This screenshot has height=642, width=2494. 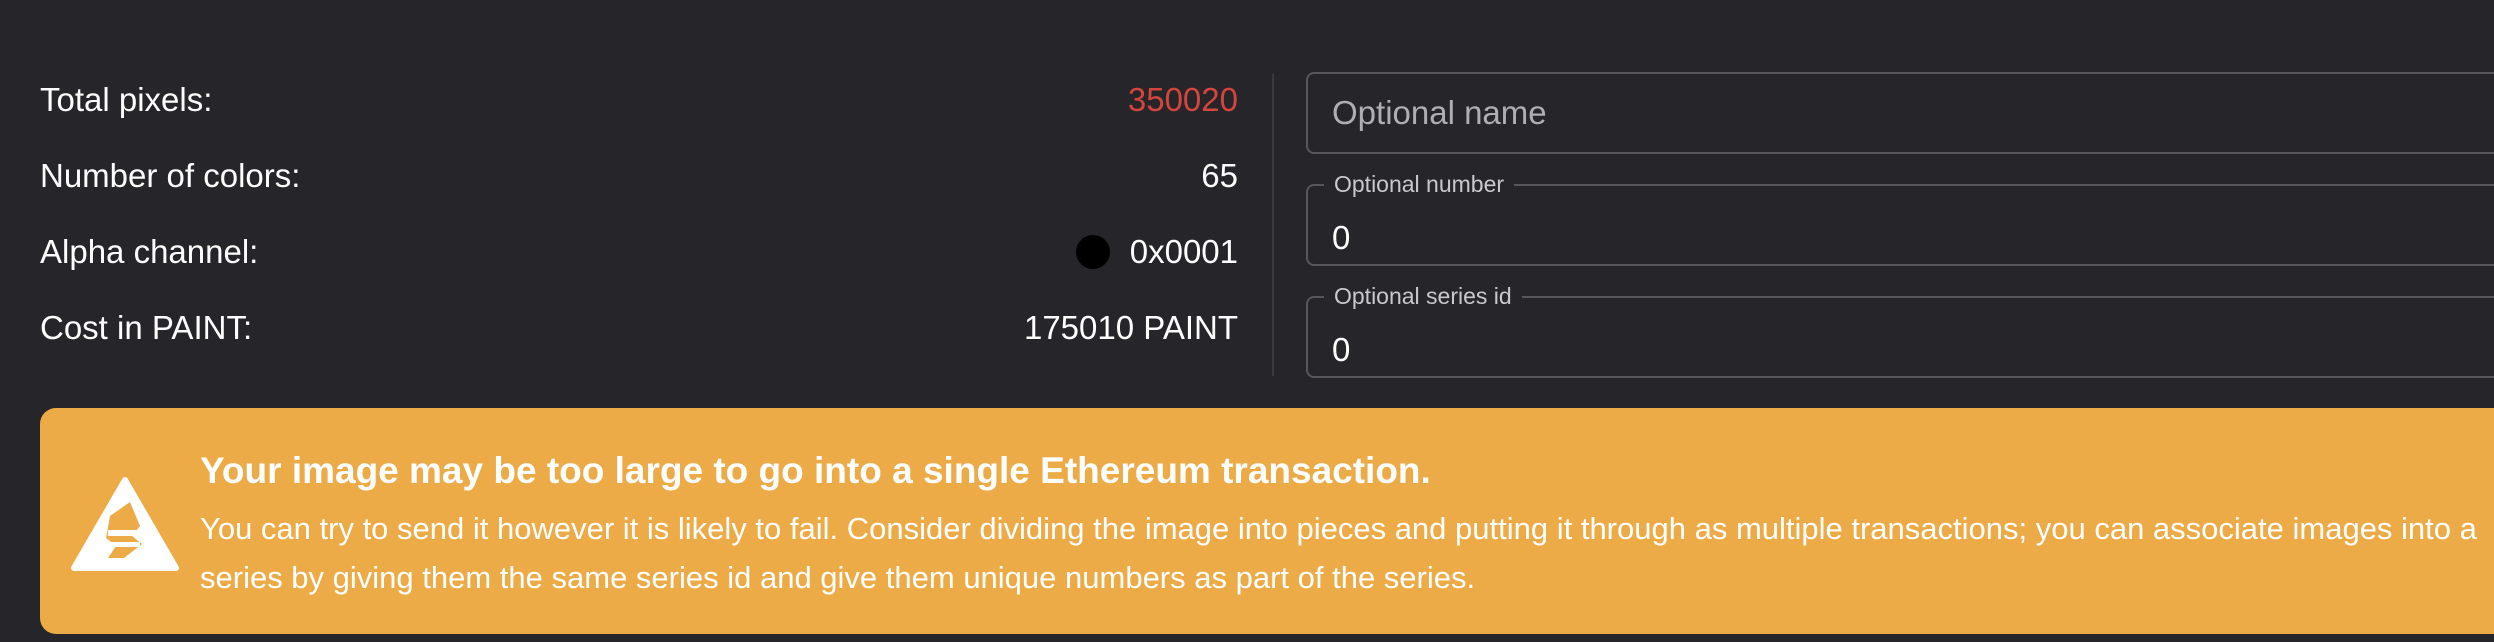 I want to click on number-input, so click(x=1901, y=225).